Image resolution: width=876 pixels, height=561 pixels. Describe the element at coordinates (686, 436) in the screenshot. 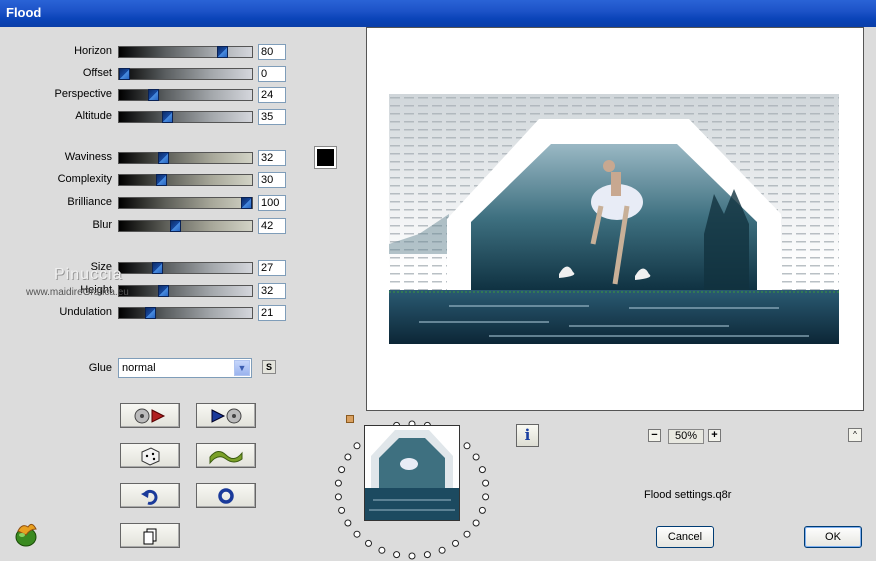

I see `zoom-level: 50%` at that location.